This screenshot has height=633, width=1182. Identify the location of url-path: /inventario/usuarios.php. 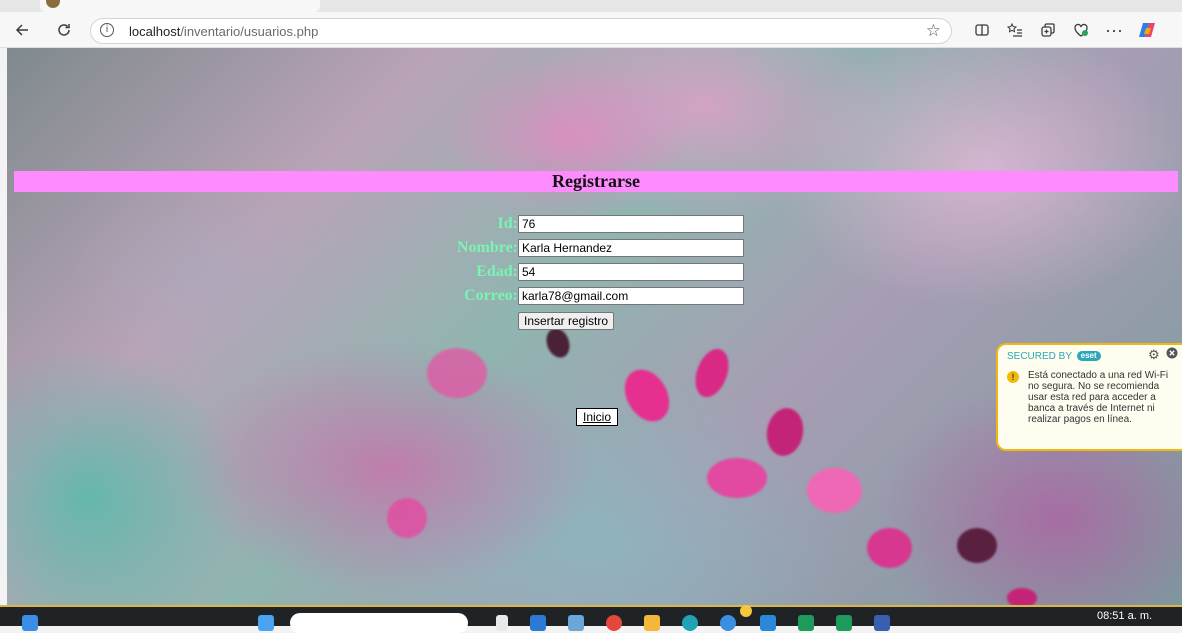
(249, 31).